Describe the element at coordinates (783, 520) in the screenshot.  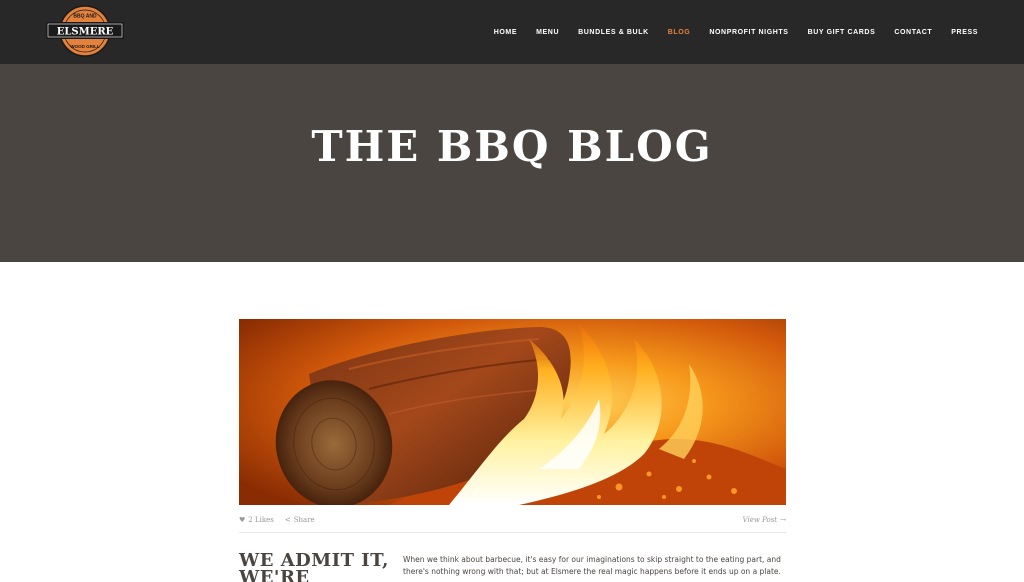
I see `arrow-right-icon: →` at that location.